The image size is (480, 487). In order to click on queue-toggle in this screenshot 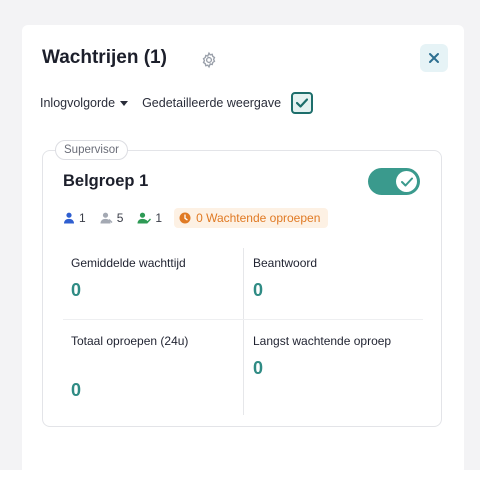, I will do `click(394, 181)`.